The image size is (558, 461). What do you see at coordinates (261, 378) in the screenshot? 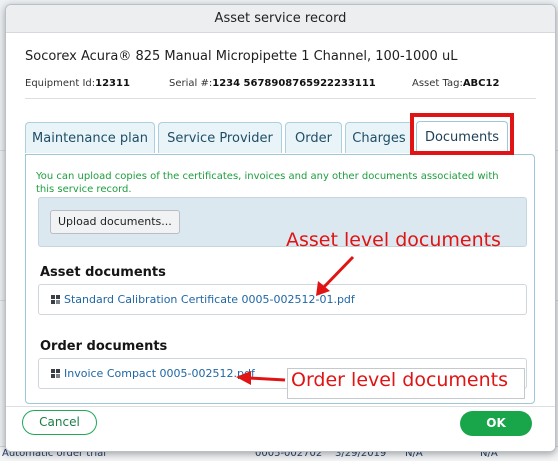
I see `annotation-arrow-order` at bounding box center [261, 378].